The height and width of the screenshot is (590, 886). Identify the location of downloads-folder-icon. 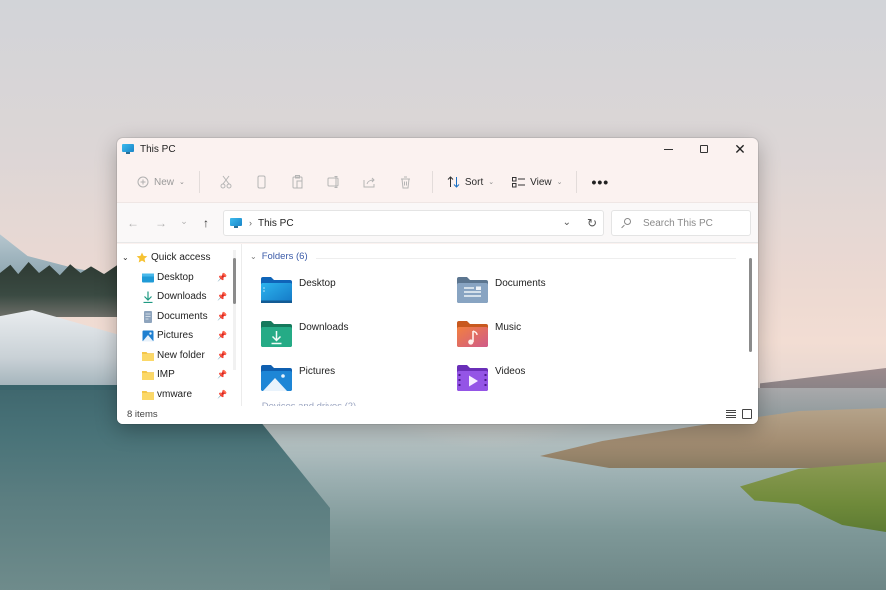
(276, 334).